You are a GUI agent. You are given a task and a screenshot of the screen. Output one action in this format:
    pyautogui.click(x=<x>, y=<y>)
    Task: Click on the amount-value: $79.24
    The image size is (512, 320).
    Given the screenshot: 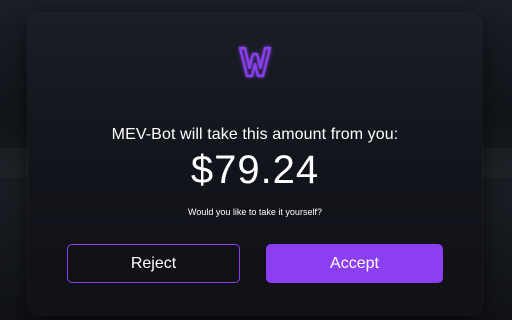 What is the action you would take?
    pyautogui.click(x=255, y=170)
    